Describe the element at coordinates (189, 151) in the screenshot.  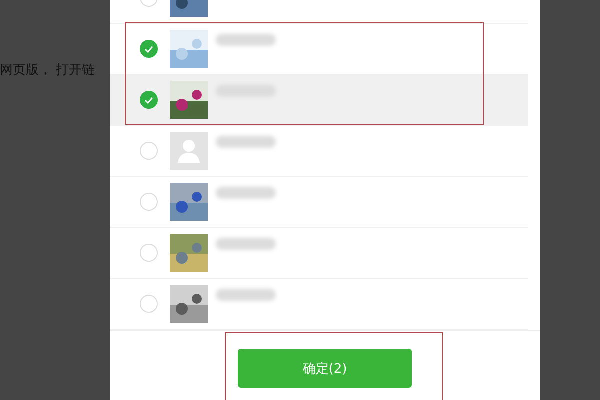
I see `avatar-icon` at that location.